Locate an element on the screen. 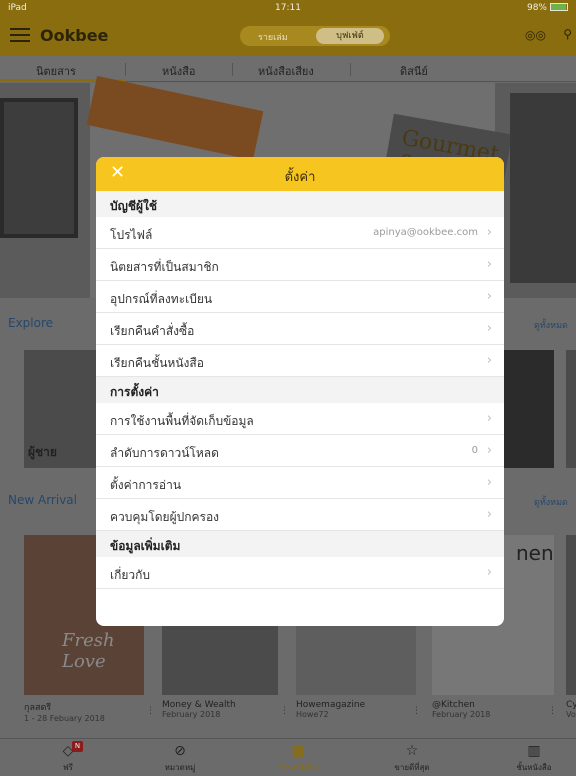  settings-item-restore-orders: เรียกคืนคำสั่งซื้อ › is located at coordinates (300, 329).